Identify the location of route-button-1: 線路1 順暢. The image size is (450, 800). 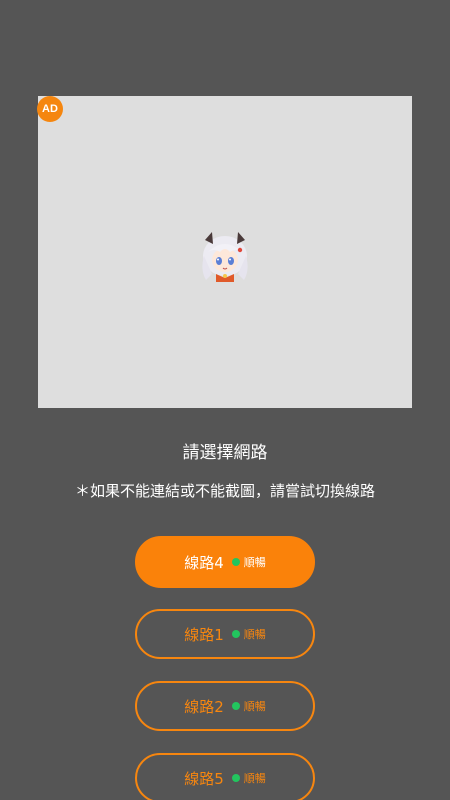
(225, 634).